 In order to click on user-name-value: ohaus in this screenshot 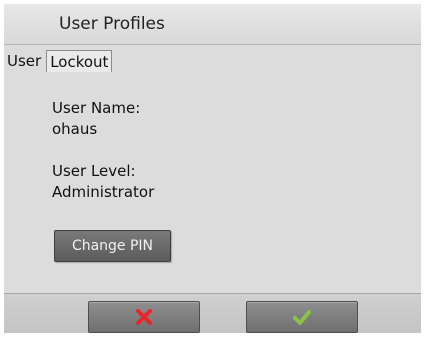, I will do `click(75, 129)`.